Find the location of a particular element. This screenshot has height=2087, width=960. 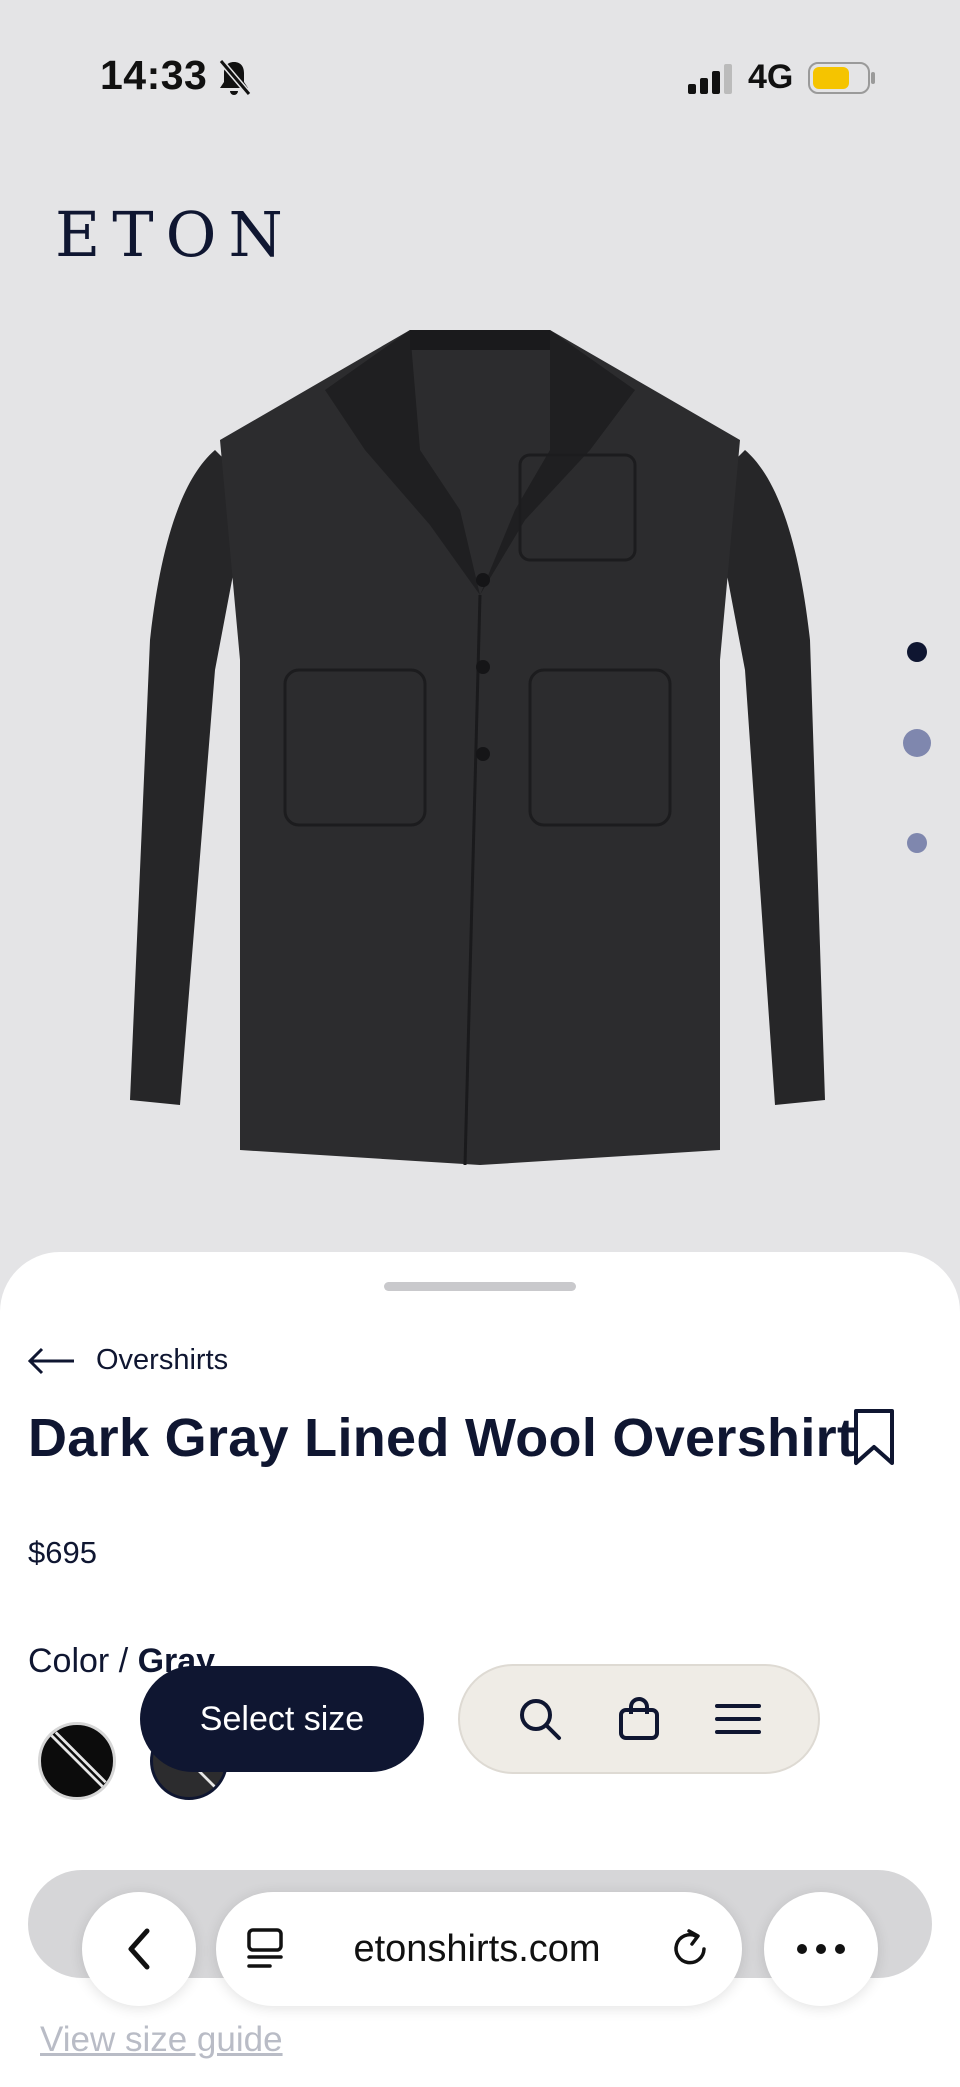

size-guide-link: View size guide is located at coordinates (161, 2040).